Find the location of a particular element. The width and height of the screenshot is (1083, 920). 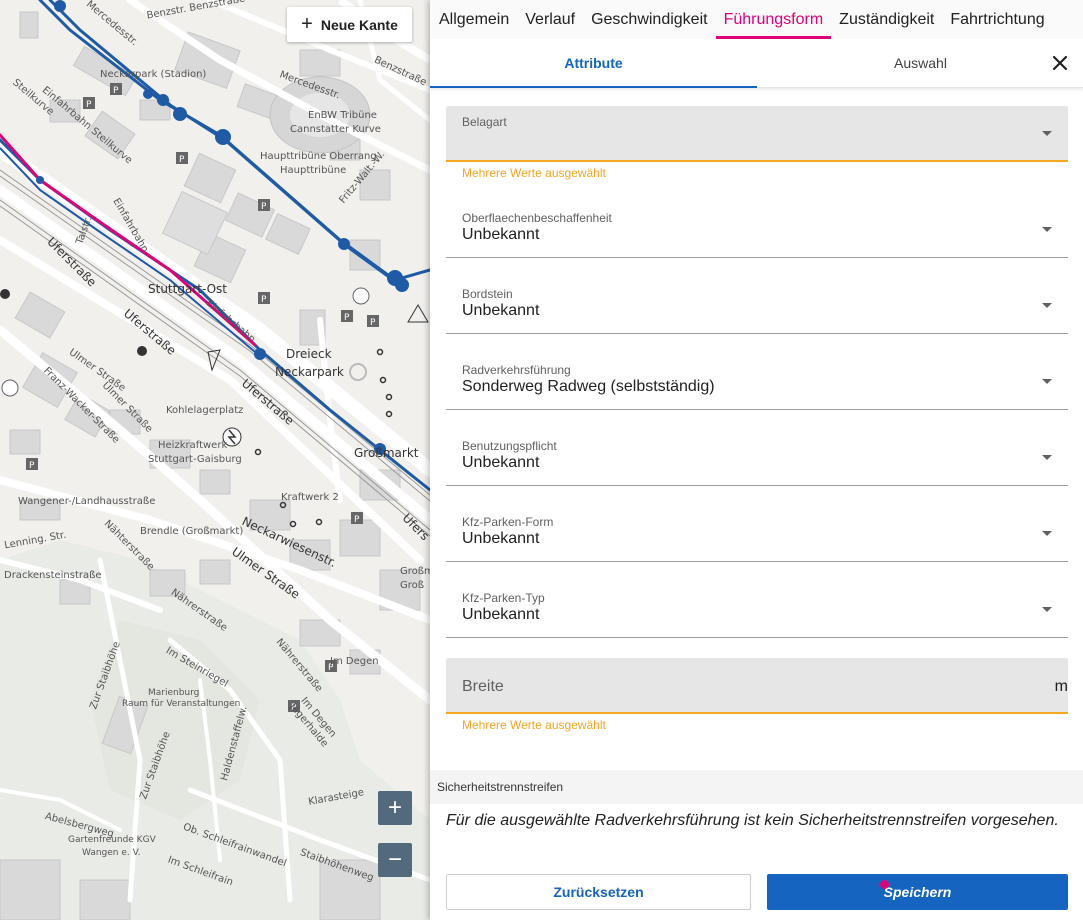

save-button: Speichern is located at coordinates (917, 892).